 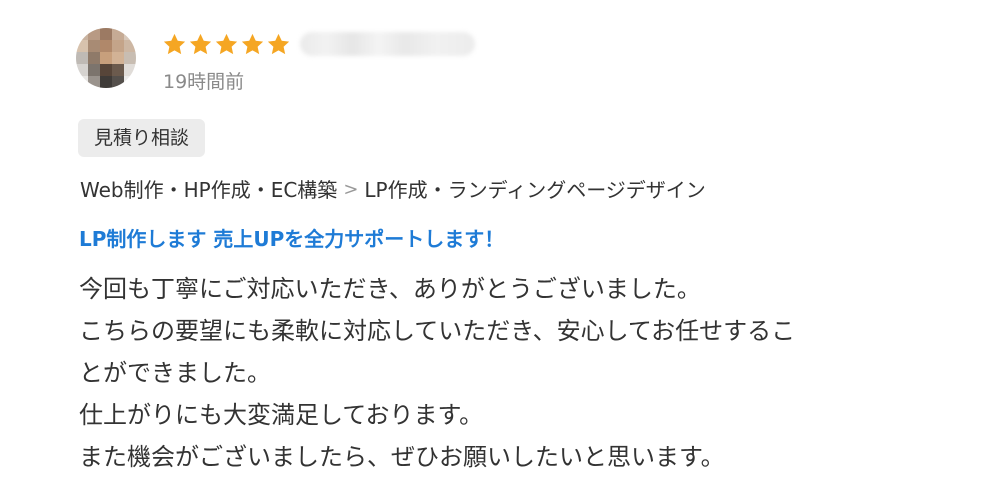 What do you see at coordinates (387, 44) in the screenshot?
I see `reviewer-name-redacted` at bounding box center [387, 44].